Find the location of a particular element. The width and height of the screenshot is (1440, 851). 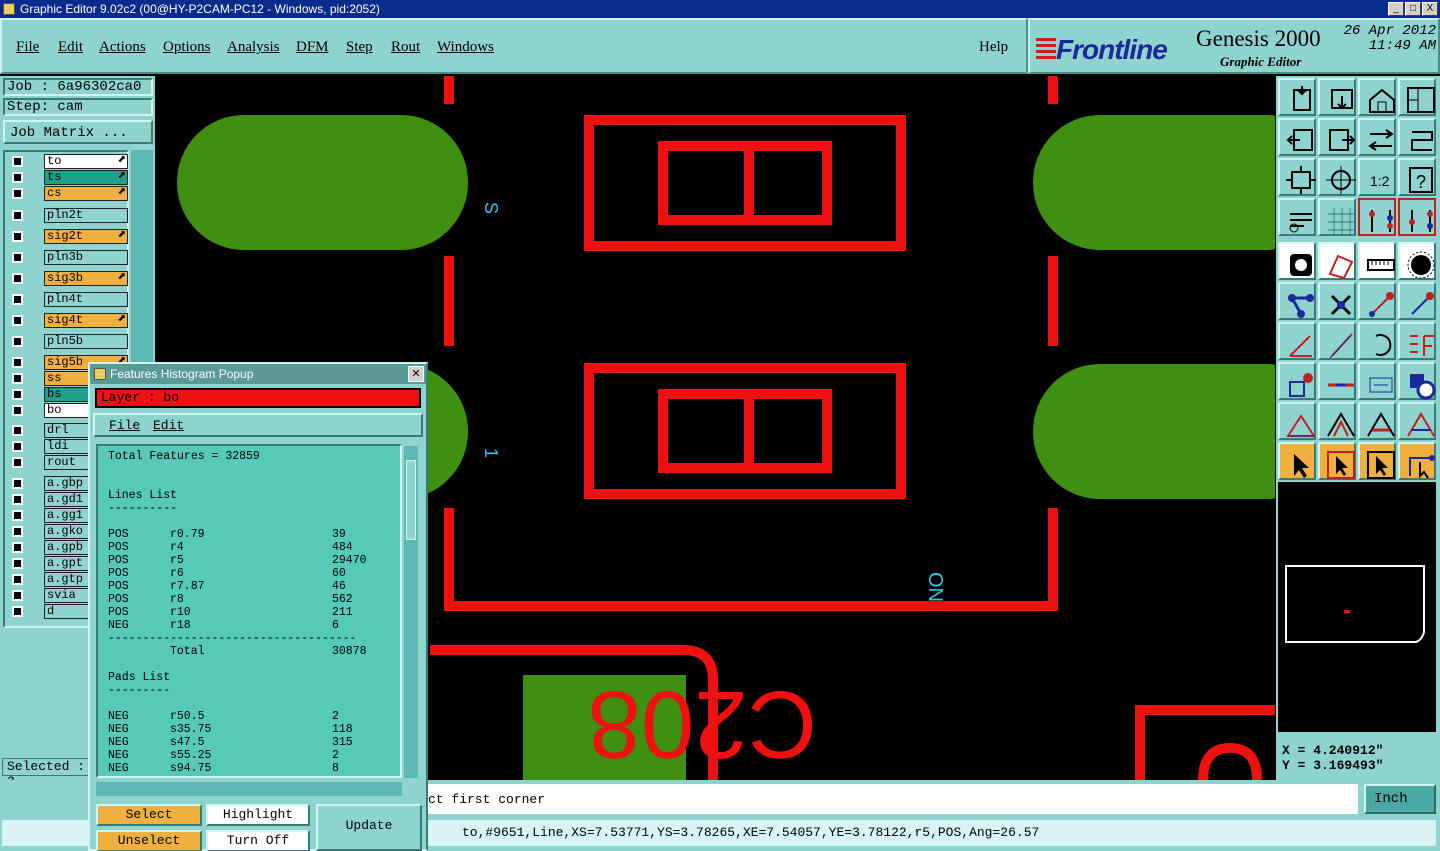

layer-name: to is located at coordinates (86, 161).